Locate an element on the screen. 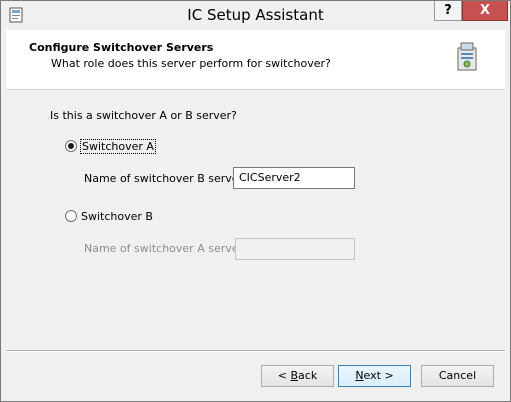 This screenshot has width=511, height=402. next-button: Next > is located at coordinates (374, 376).